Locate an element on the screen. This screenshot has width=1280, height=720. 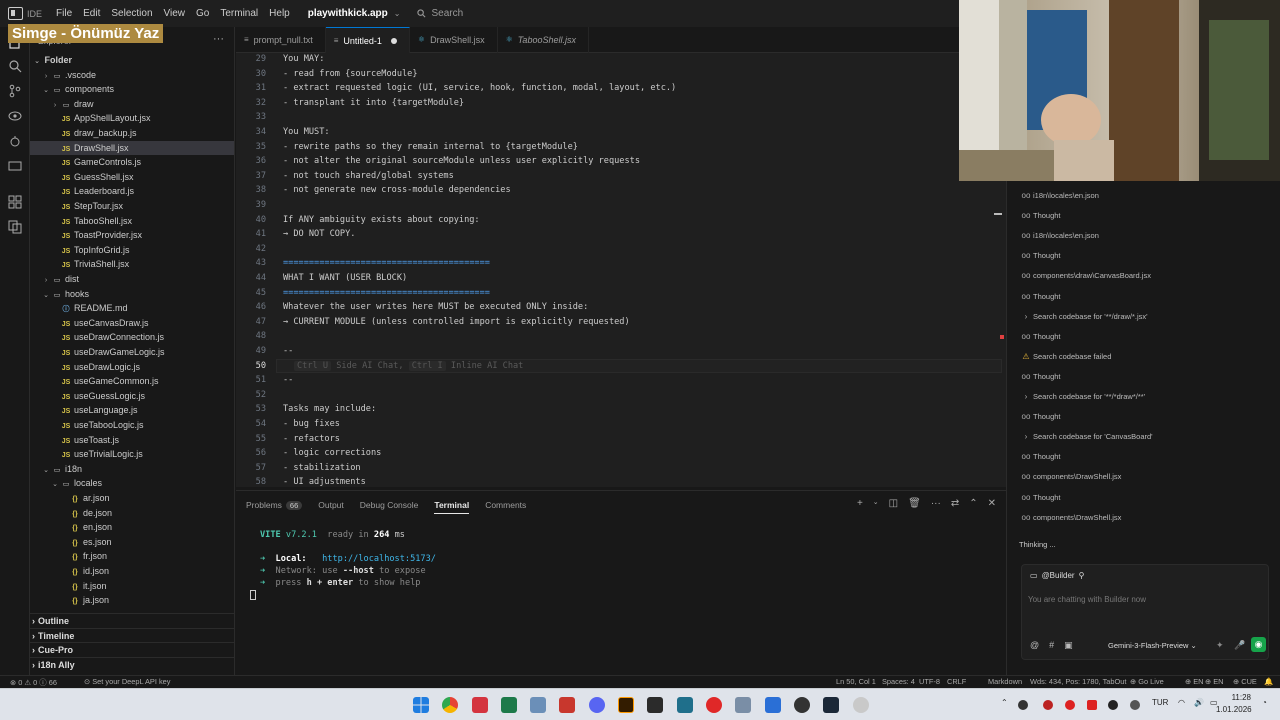
close-icon: ✕ is located at coordinates (992, 503).